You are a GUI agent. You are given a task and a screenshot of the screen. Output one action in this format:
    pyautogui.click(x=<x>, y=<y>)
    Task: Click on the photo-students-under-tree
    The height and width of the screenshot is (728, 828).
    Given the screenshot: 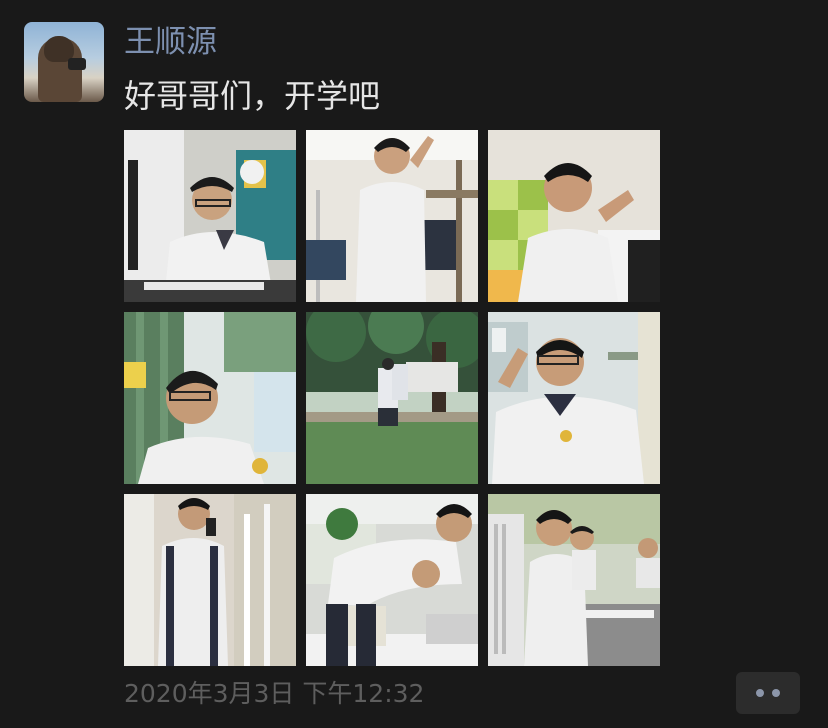 What is the action you would take?
    pyautogui.click(x=392, y=398)
    